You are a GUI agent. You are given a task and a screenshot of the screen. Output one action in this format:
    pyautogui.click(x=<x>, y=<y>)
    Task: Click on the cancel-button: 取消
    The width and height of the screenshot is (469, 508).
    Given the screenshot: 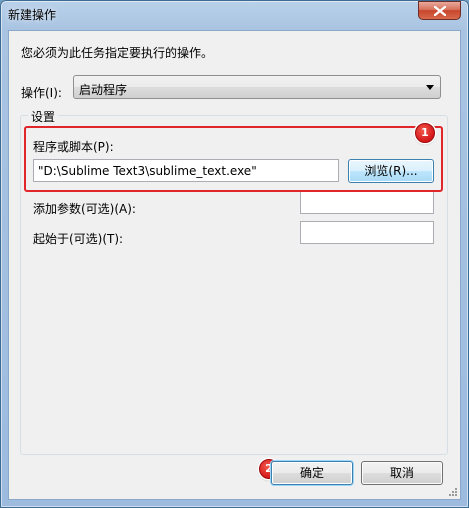 What is the action you would take?
    pyautogui.click(x=402, y=473)
    